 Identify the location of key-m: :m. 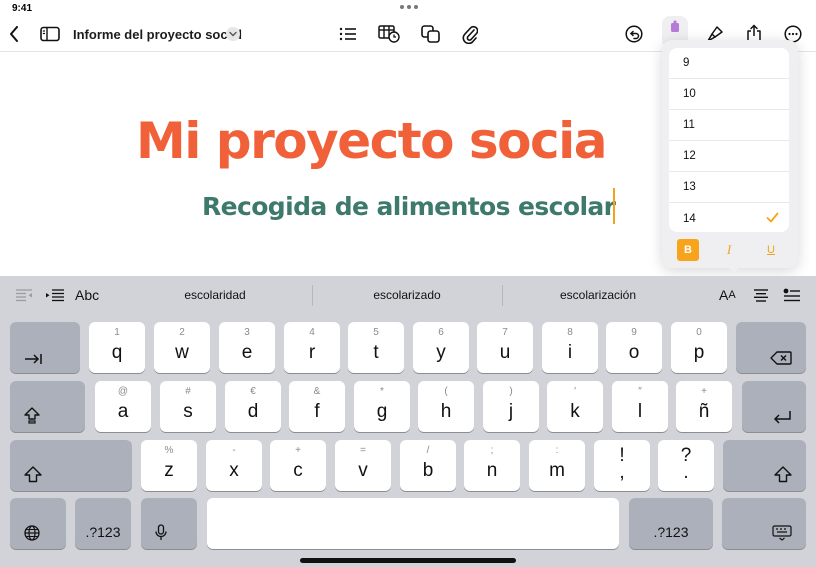
(557, 465).